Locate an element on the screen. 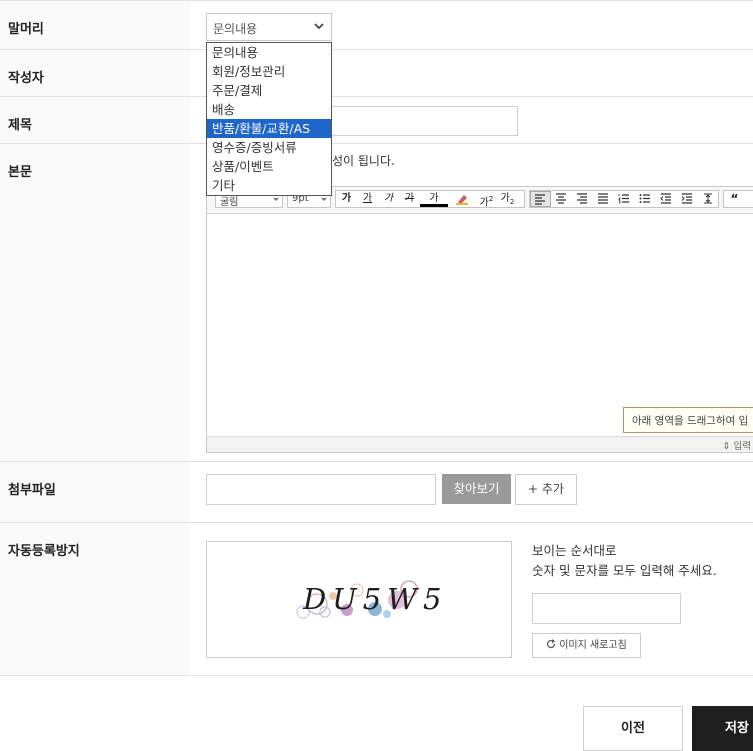 This screenshot has width=753, height=751. quote-group: “ is located at coordinates (738, 199).